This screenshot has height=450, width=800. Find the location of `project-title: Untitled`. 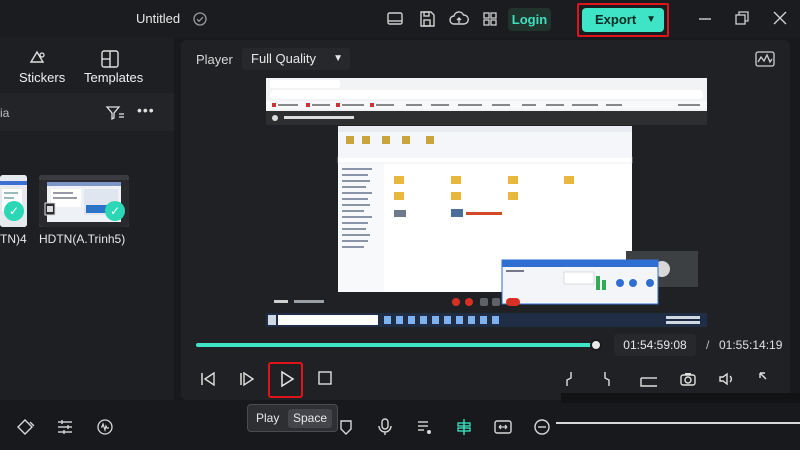

project-title: Untitled is located at coordinates (158, 18).